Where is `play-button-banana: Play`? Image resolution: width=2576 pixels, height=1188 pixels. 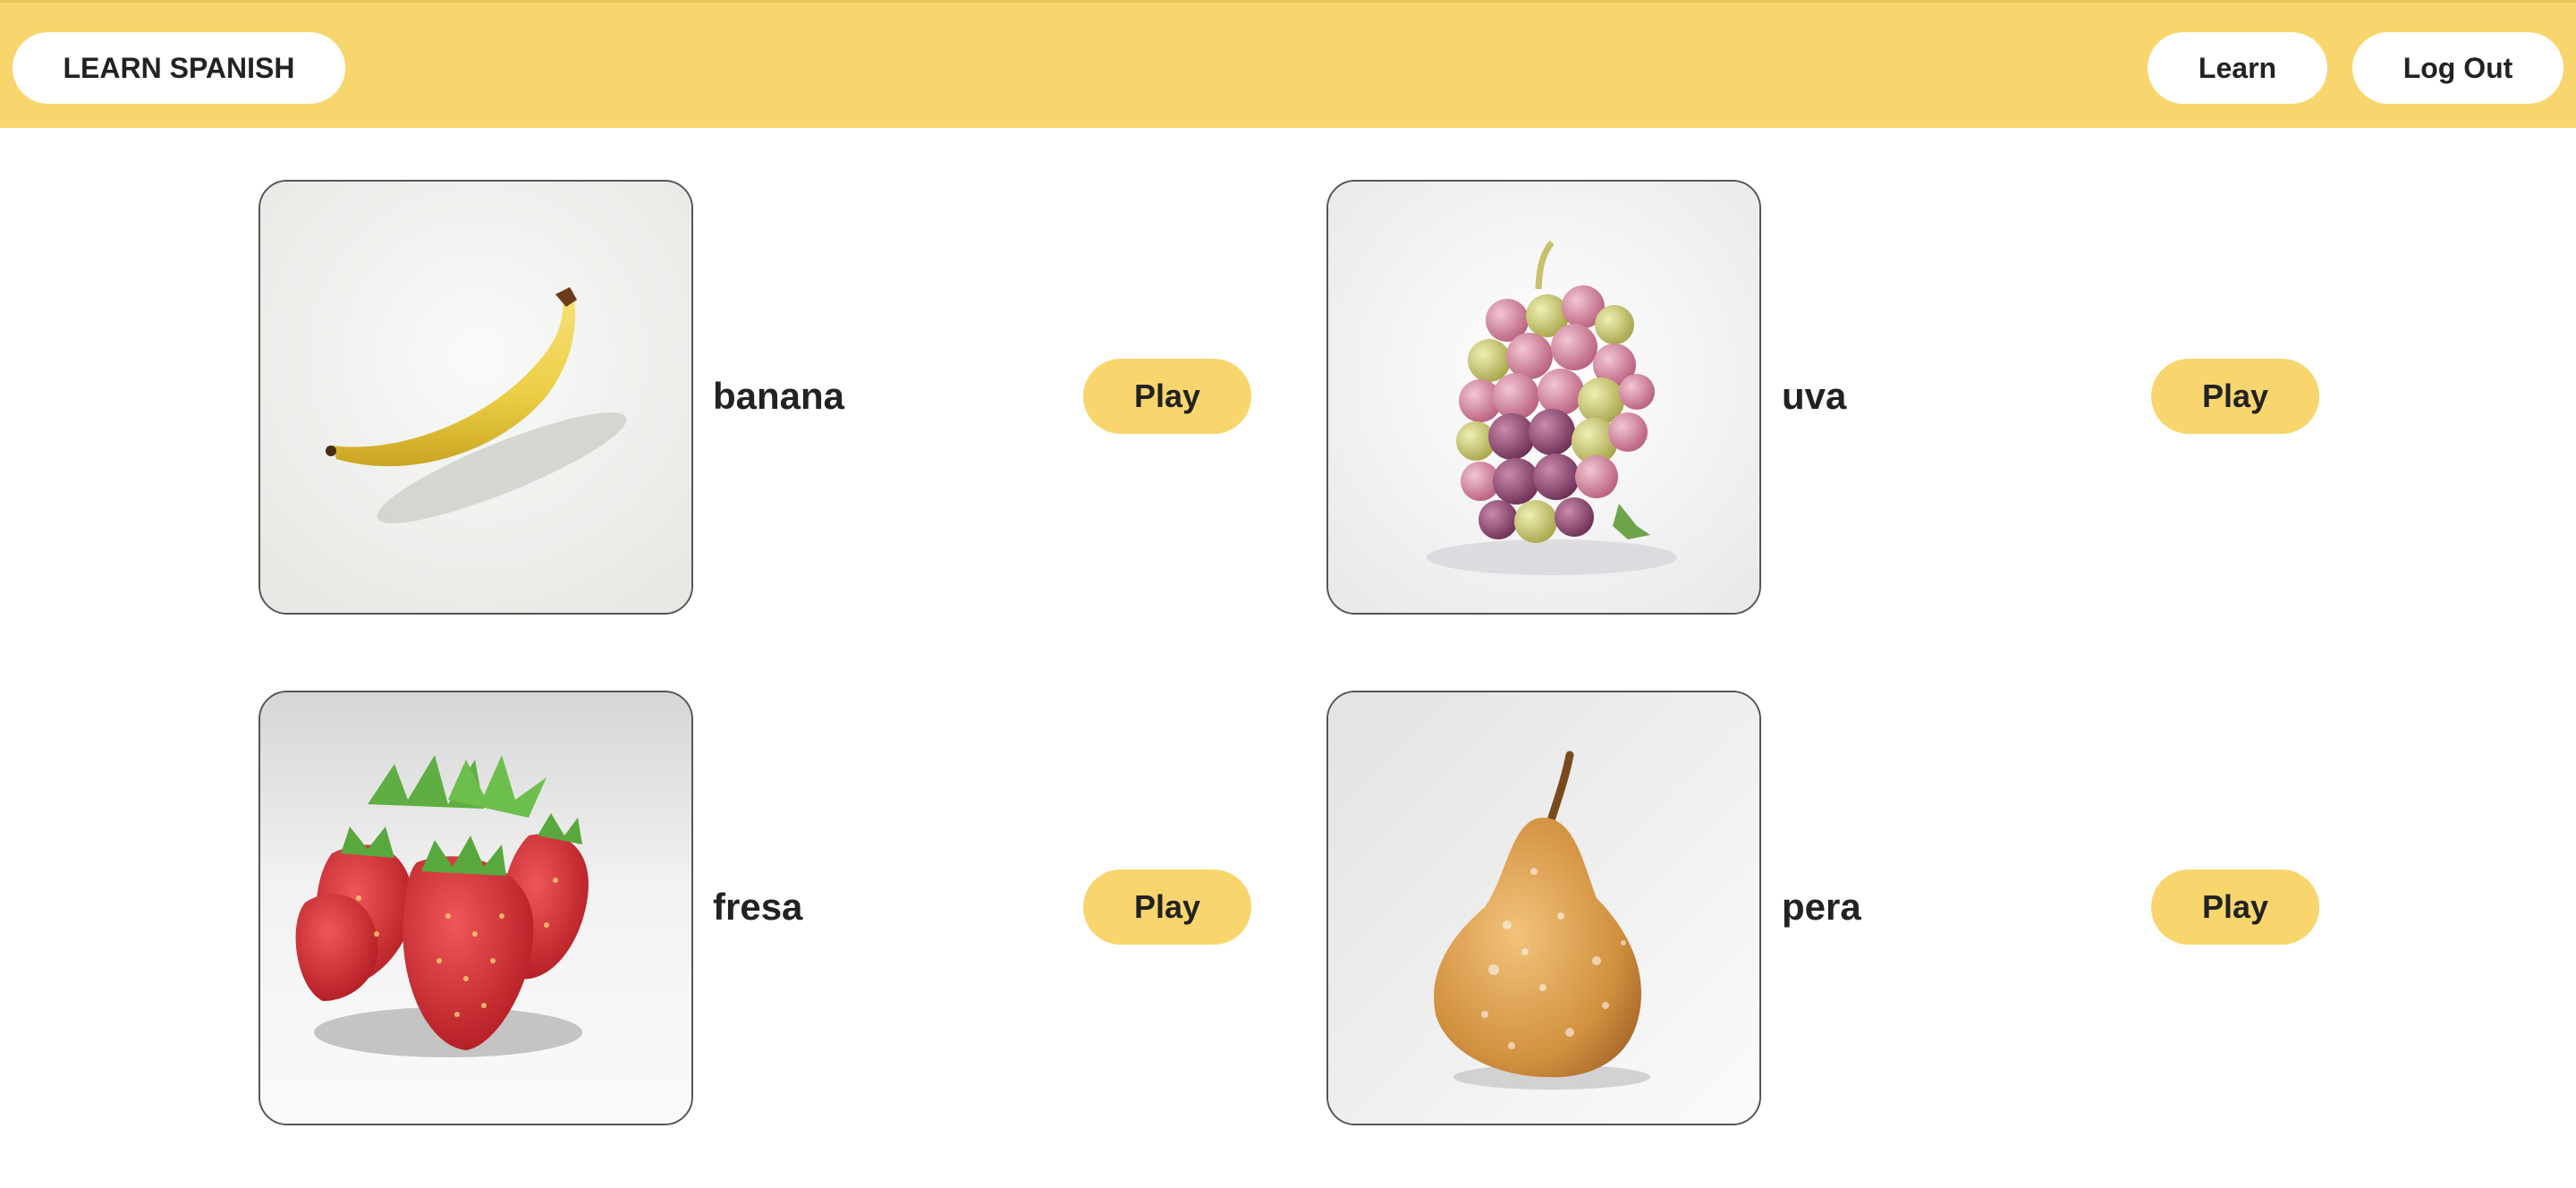 play-button-banana: Play is located at coordinates (1167, 397).